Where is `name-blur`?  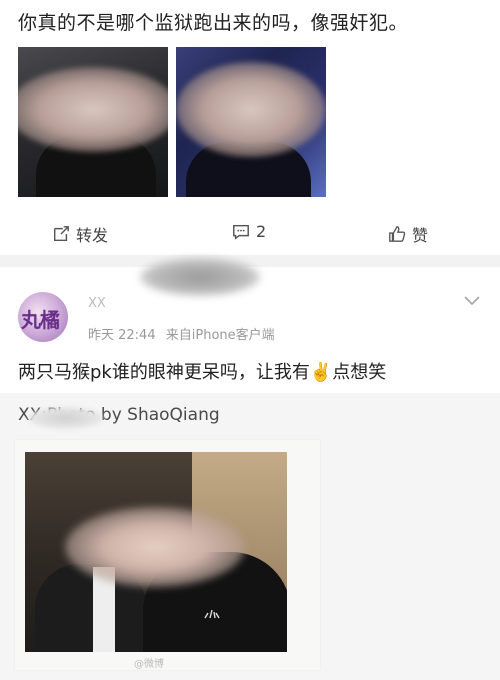
name-blur is located at coordinates (200, 277).